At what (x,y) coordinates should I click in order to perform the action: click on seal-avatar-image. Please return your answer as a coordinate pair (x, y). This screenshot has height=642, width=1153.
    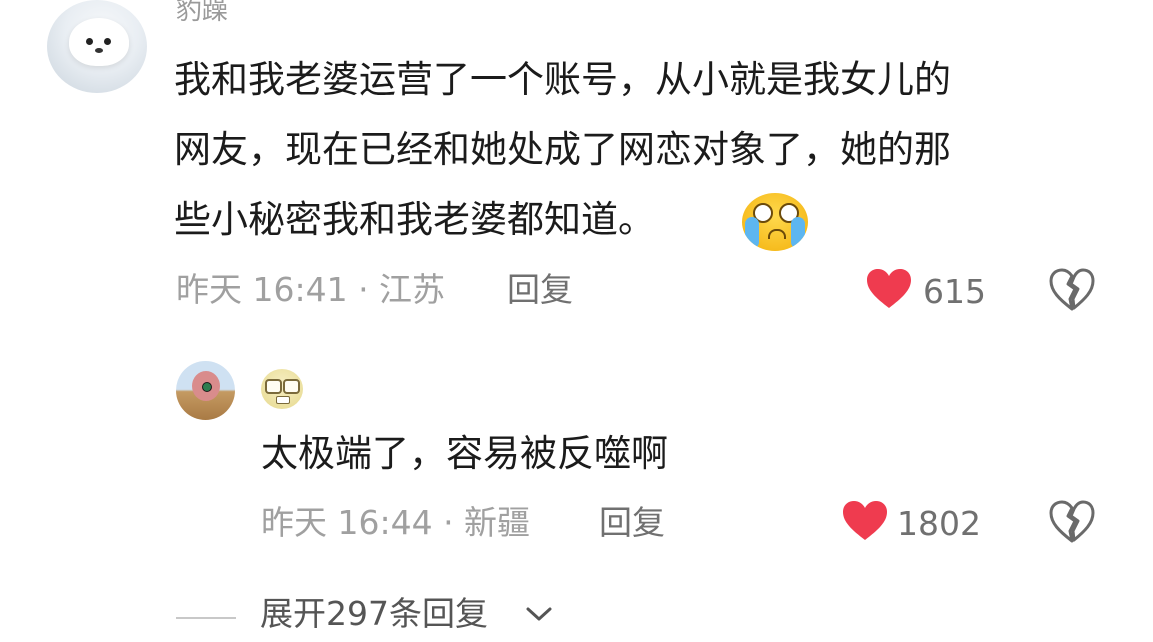
    Looking at the image, I should click on (99, 42).